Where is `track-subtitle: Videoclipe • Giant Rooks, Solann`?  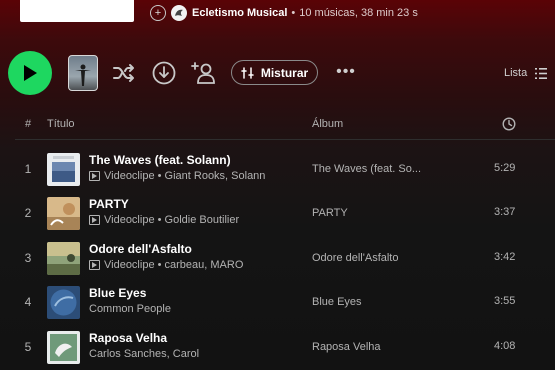
track-subtitle: Videoclipe • Giant Rooks, Solann is located at coordinates (177, 176).